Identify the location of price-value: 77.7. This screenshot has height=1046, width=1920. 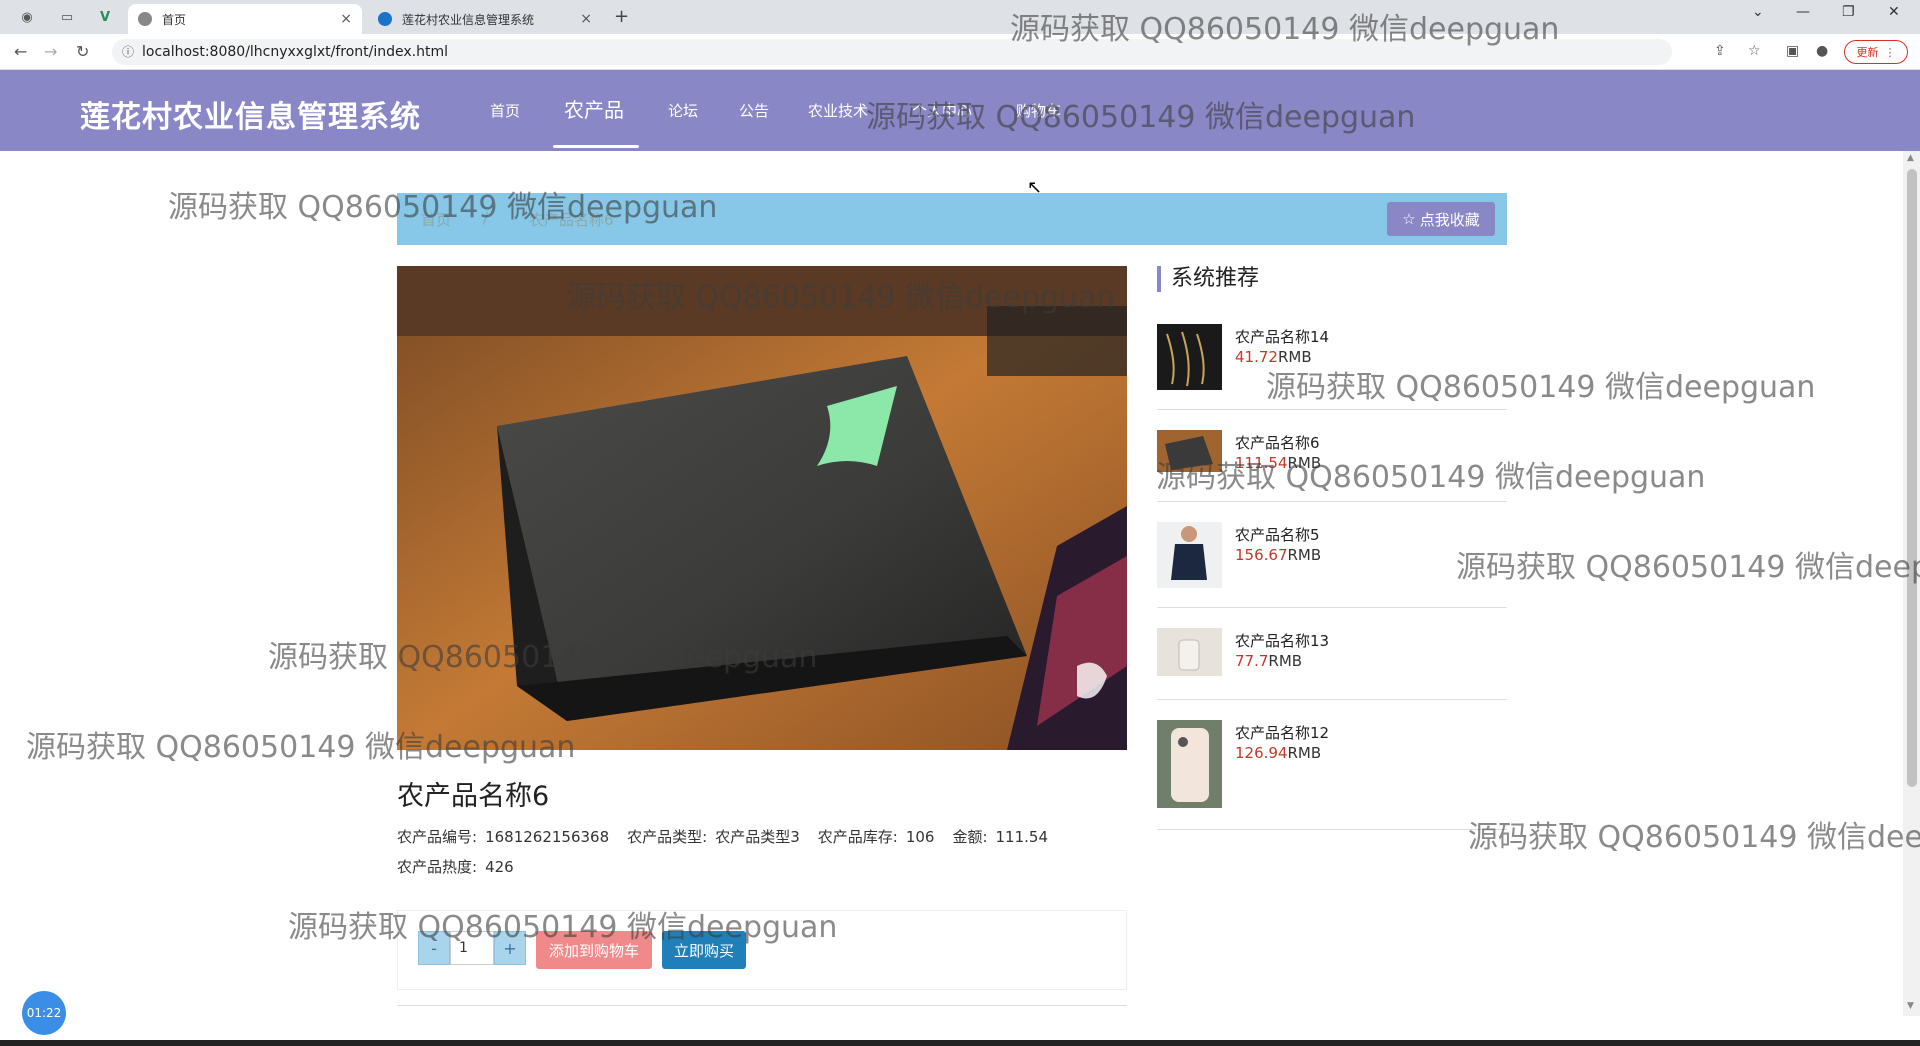
(1252, 661).